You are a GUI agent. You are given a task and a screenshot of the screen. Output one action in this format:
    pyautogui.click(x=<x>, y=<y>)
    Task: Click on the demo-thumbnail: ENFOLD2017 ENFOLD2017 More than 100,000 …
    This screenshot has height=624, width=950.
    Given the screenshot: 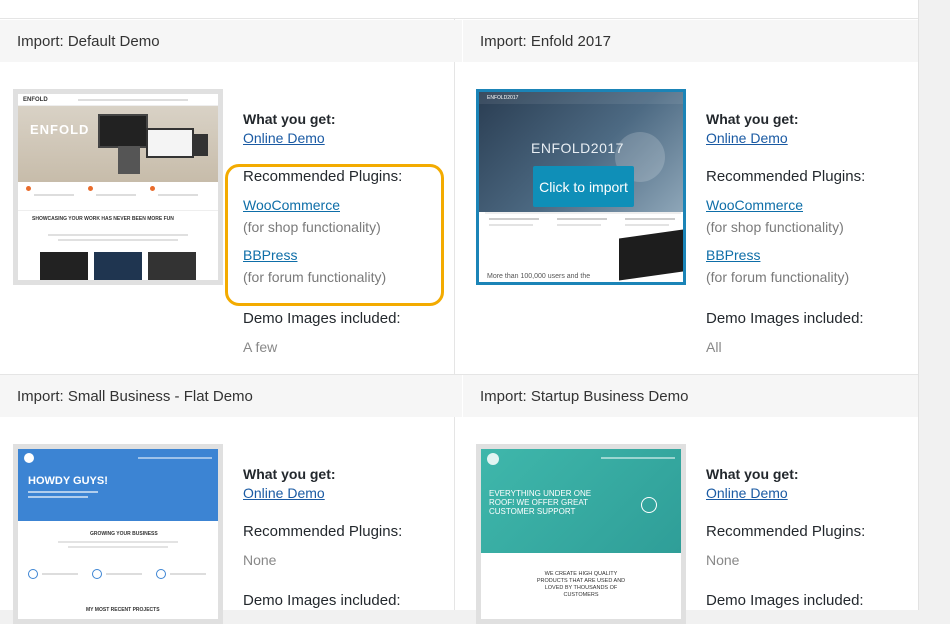 What is the action you would take?
    pyautogui.click(x=581, y=187)
    